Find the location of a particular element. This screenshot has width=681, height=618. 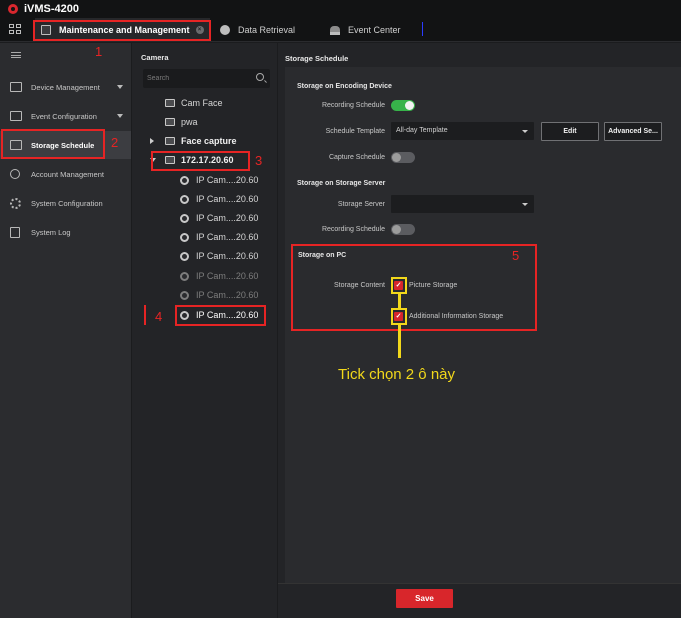

recording-schedule-toggle is located at coordinates (403, 105).